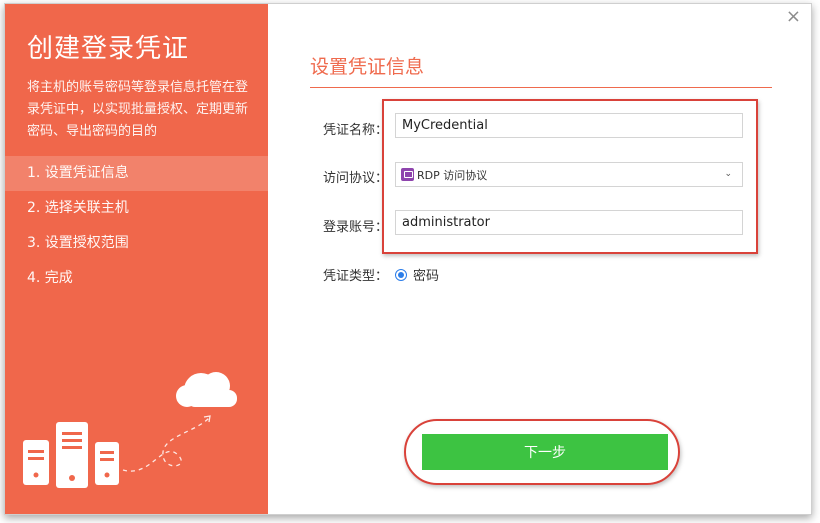 The height and width of the screenshot is (523, 820). What do you see at coordinates (426, 276) in the screenshot?
I see `credential-type-option-label: 密码` at bounding box center [426, 276].